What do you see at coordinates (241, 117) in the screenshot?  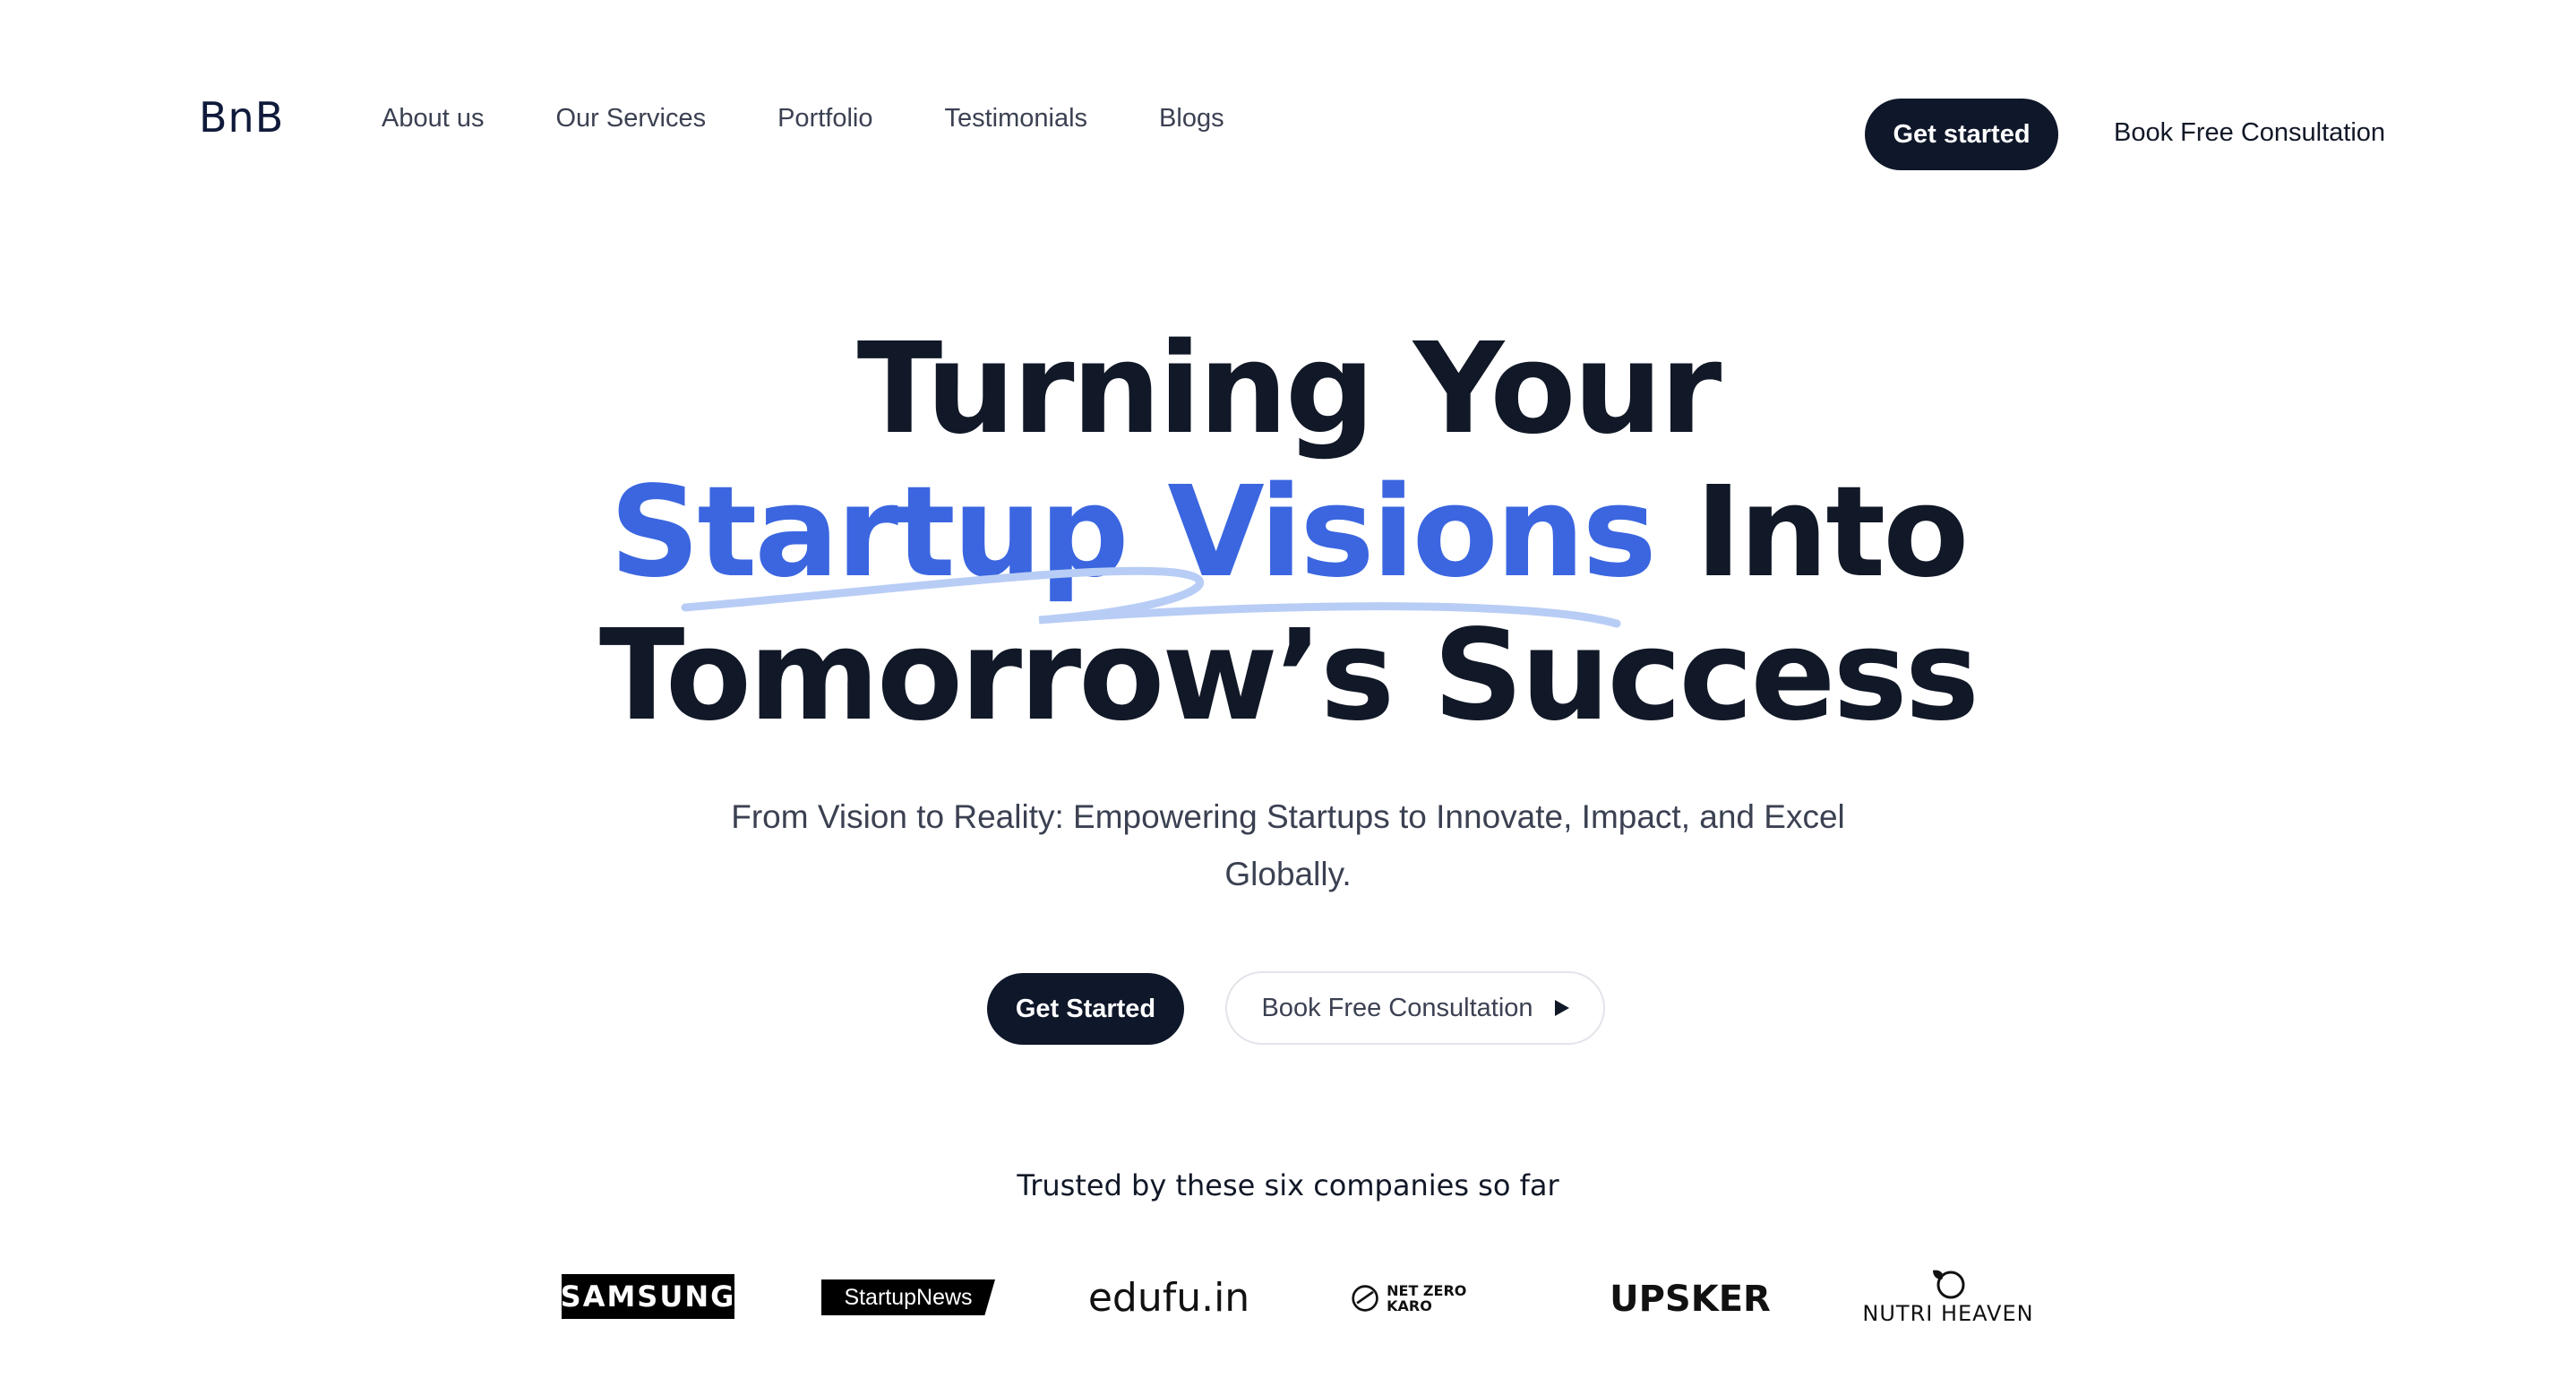 I see `brand-logo: BnB` at bounding box center [241, 117].